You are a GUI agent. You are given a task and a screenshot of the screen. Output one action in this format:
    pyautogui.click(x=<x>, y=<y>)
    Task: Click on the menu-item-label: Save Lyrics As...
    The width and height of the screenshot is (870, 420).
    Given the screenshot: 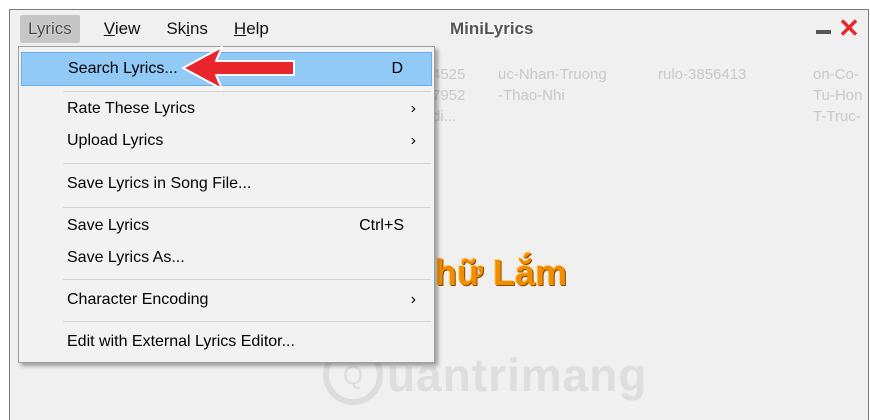 What is the action you would take?
    pyautogui.click(x=126, y=257)
    